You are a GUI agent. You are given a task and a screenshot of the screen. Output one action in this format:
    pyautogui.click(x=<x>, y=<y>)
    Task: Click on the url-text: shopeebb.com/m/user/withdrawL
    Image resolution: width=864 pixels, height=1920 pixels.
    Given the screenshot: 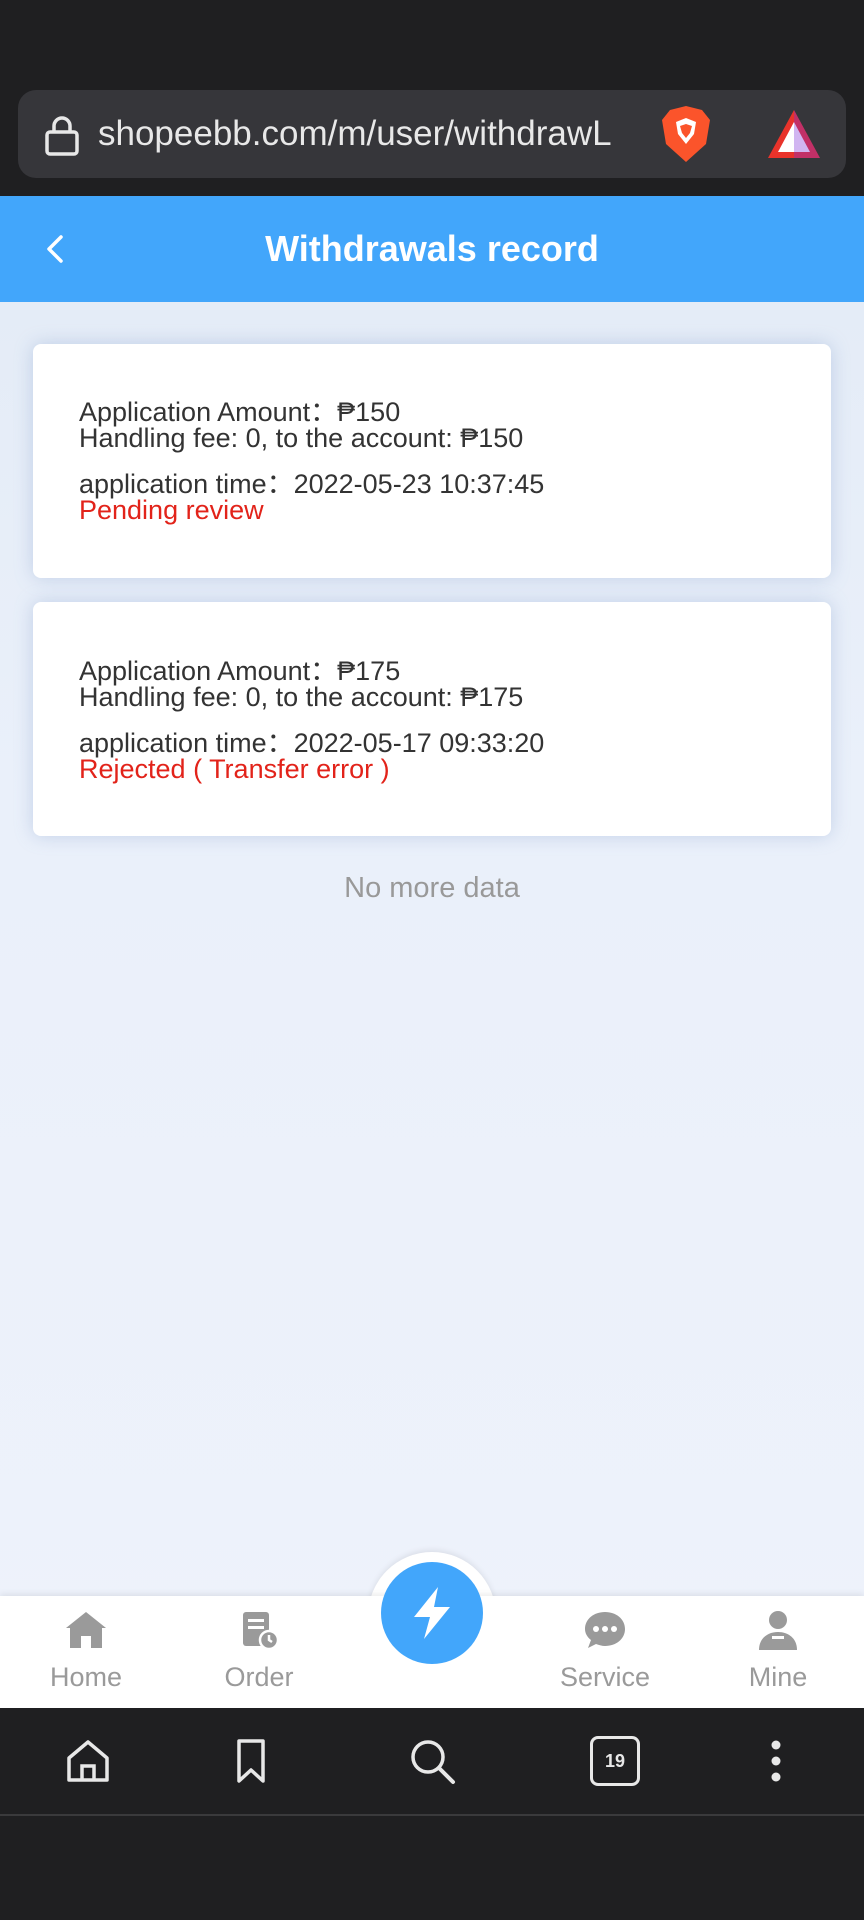 What is the action you would take?
    pyautogui.click(x=378, y=134)
    